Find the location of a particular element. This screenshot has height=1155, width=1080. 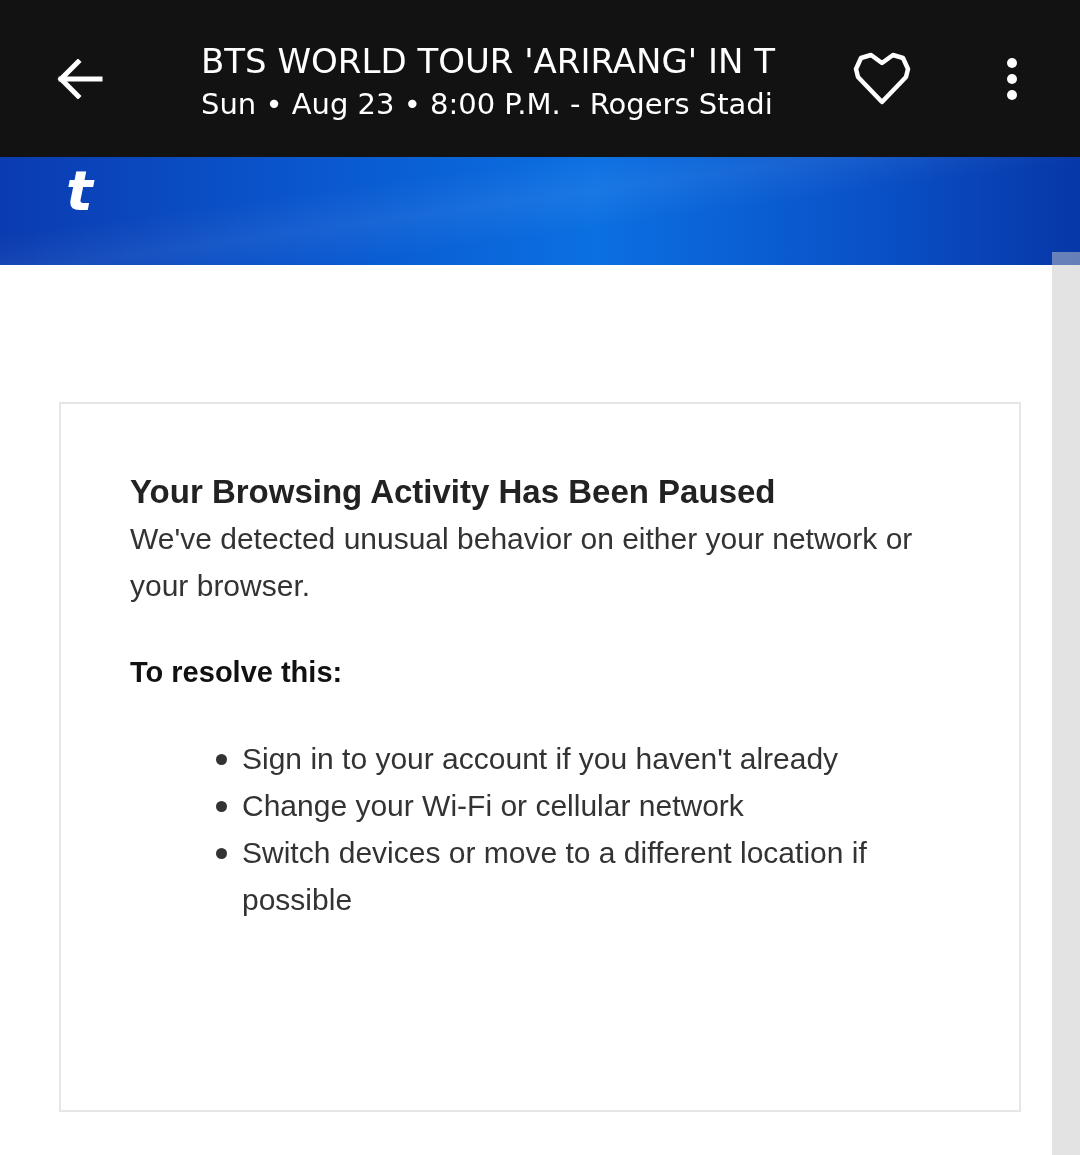

step-text: Change your Wi-Fi or cellular network is located at coordinates (493, 806).